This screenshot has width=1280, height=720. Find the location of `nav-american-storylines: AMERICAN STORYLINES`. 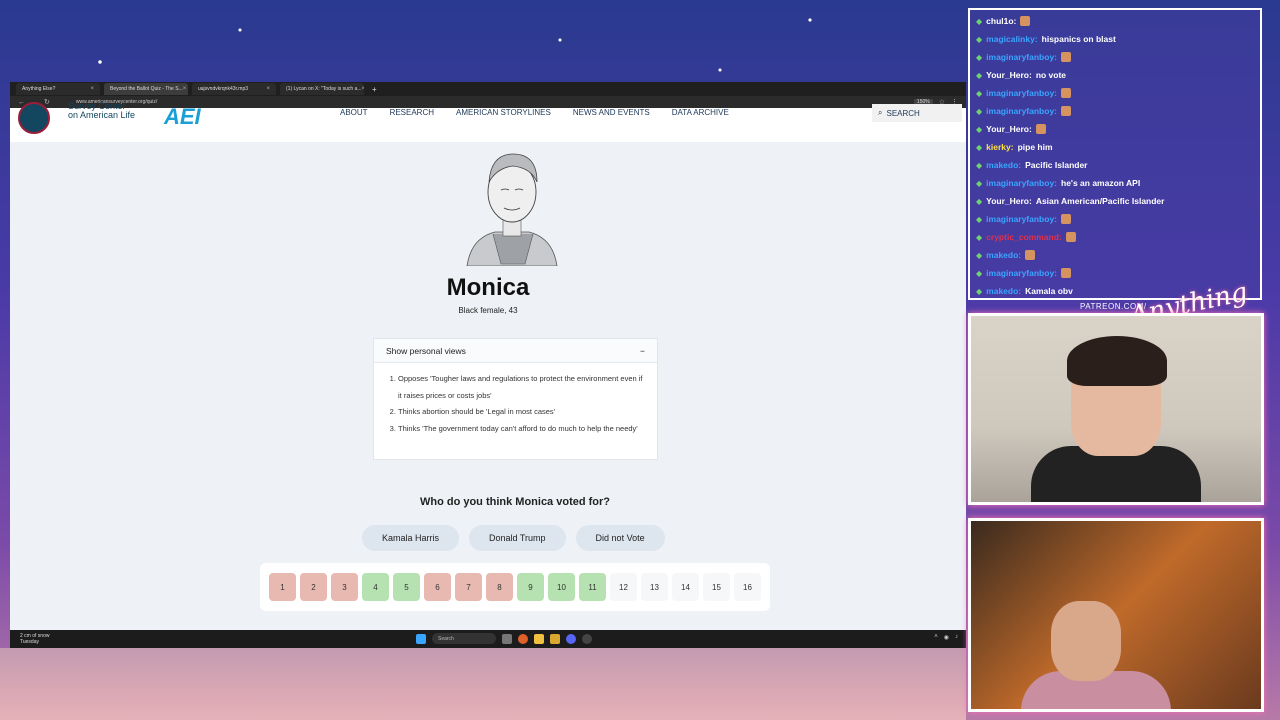

nav-american-storylines: AMERICAN STORYLINES is located at coordinates (503, 112).